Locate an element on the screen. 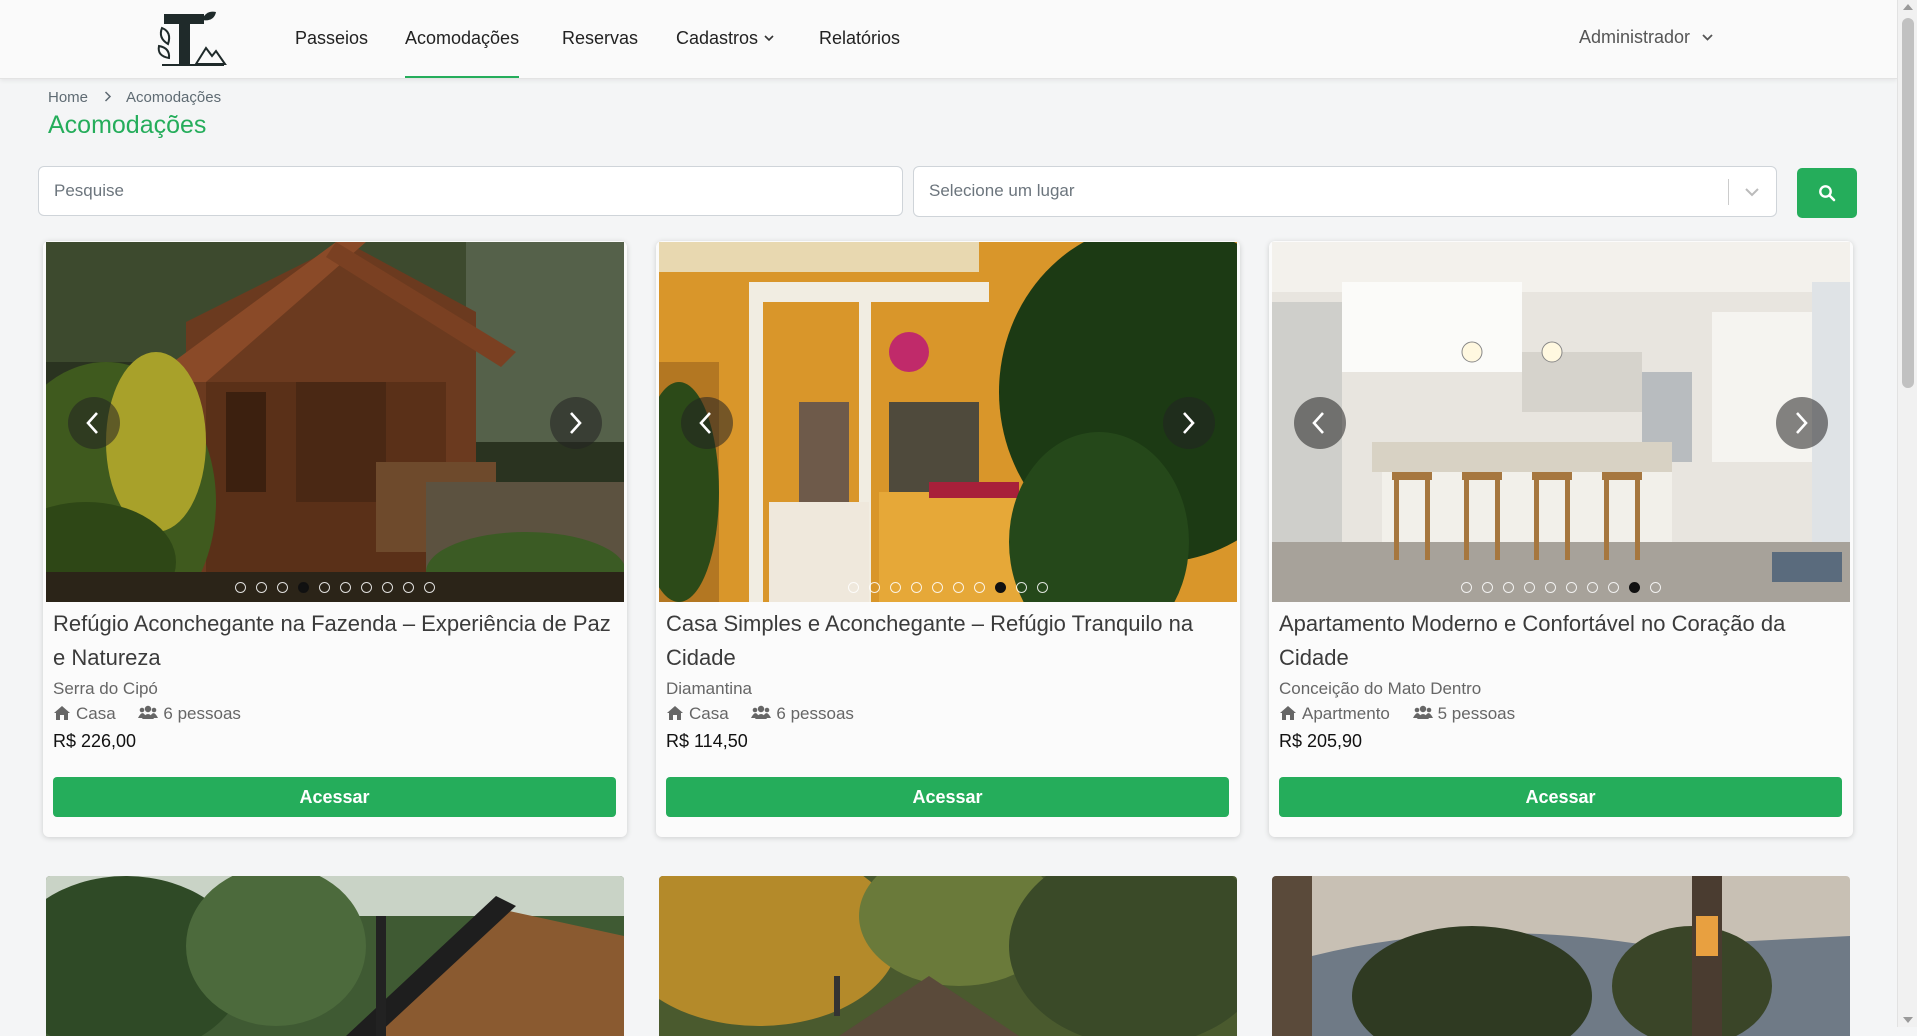 This screenshot has height=1036, width=1917. search-icon is located at coordinates (1827, 193).